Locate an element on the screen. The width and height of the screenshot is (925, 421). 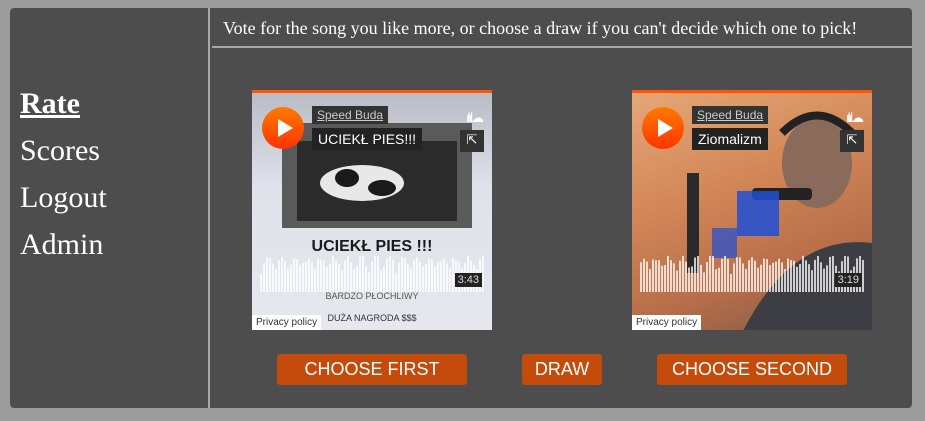
nav-item-scores: Scores is located at coordinates (63, 150).